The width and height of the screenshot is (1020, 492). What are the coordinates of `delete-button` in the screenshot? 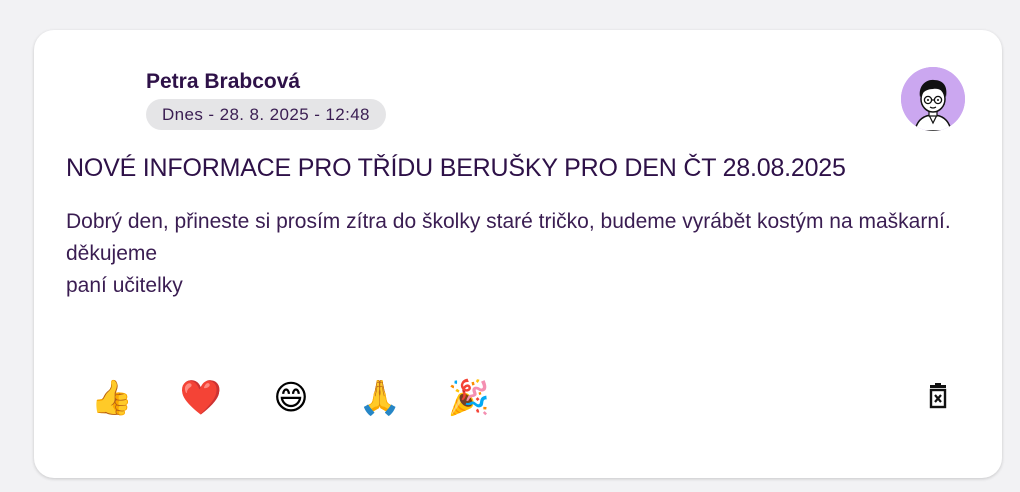 It's located at (938, 397).